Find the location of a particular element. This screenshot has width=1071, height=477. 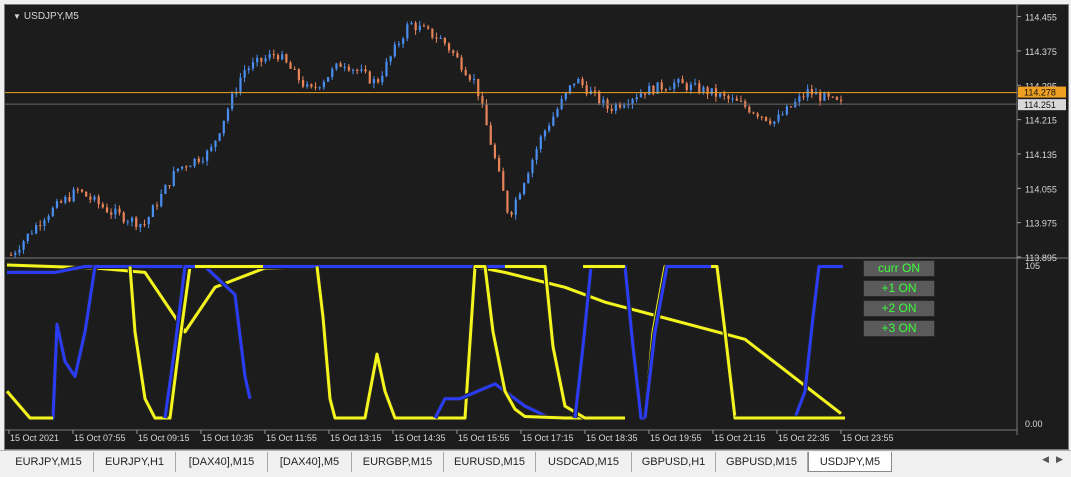

time-label: 15 Oct 09:15 is located at coordinates (164, 438).